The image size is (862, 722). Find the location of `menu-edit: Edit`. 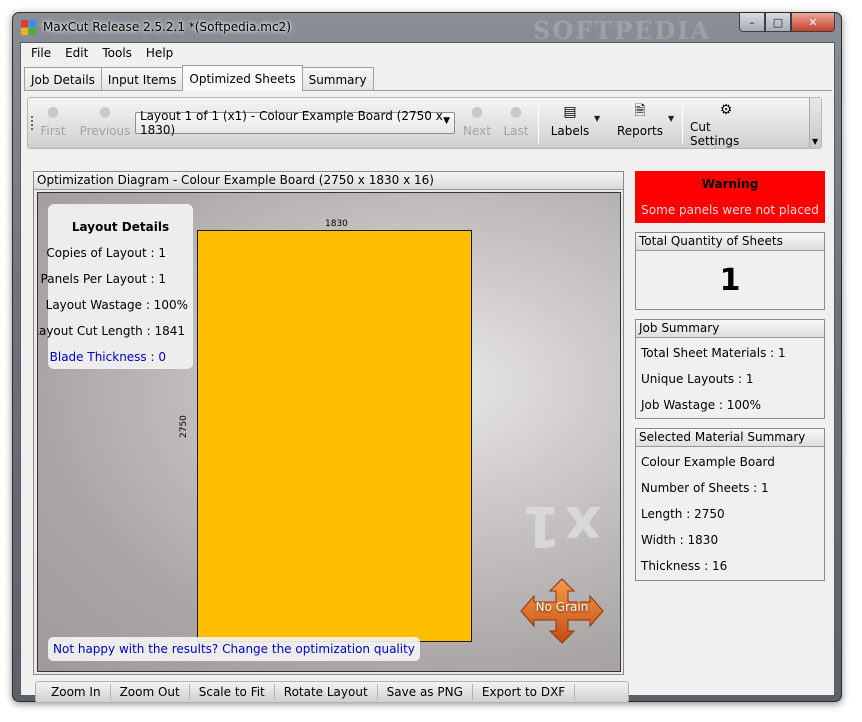

menu-edit: Edit is located at coordinates (76, 53).